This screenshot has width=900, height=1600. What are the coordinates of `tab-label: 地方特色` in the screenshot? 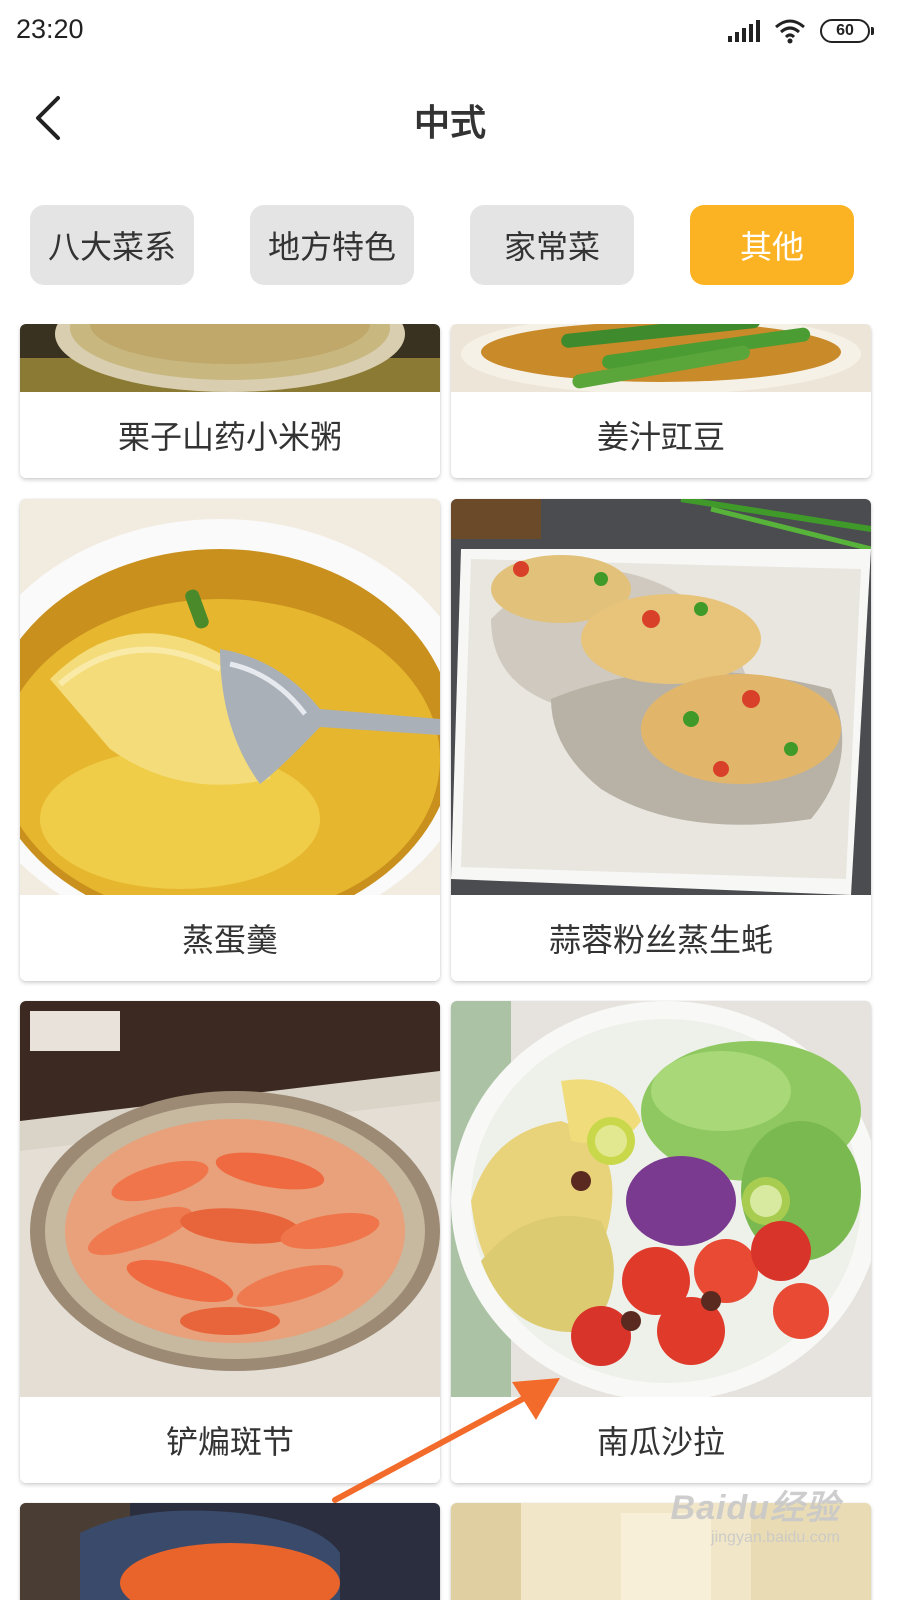 It's located at (331, 247).